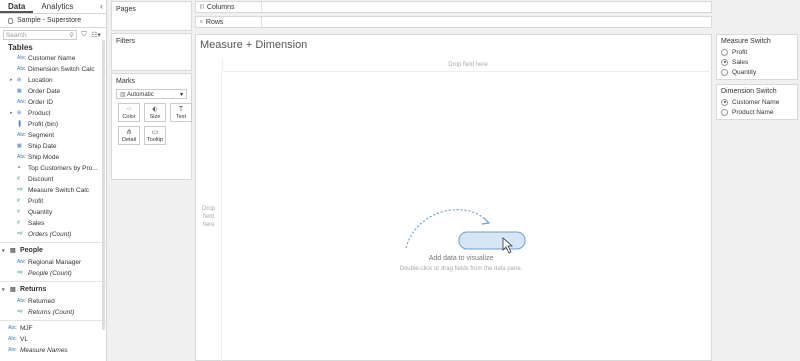  What do you see at coordinates (59, 190) in the screenshot?
I see `field-name: Measure Switch Calc` at bounding box center [59, 190].